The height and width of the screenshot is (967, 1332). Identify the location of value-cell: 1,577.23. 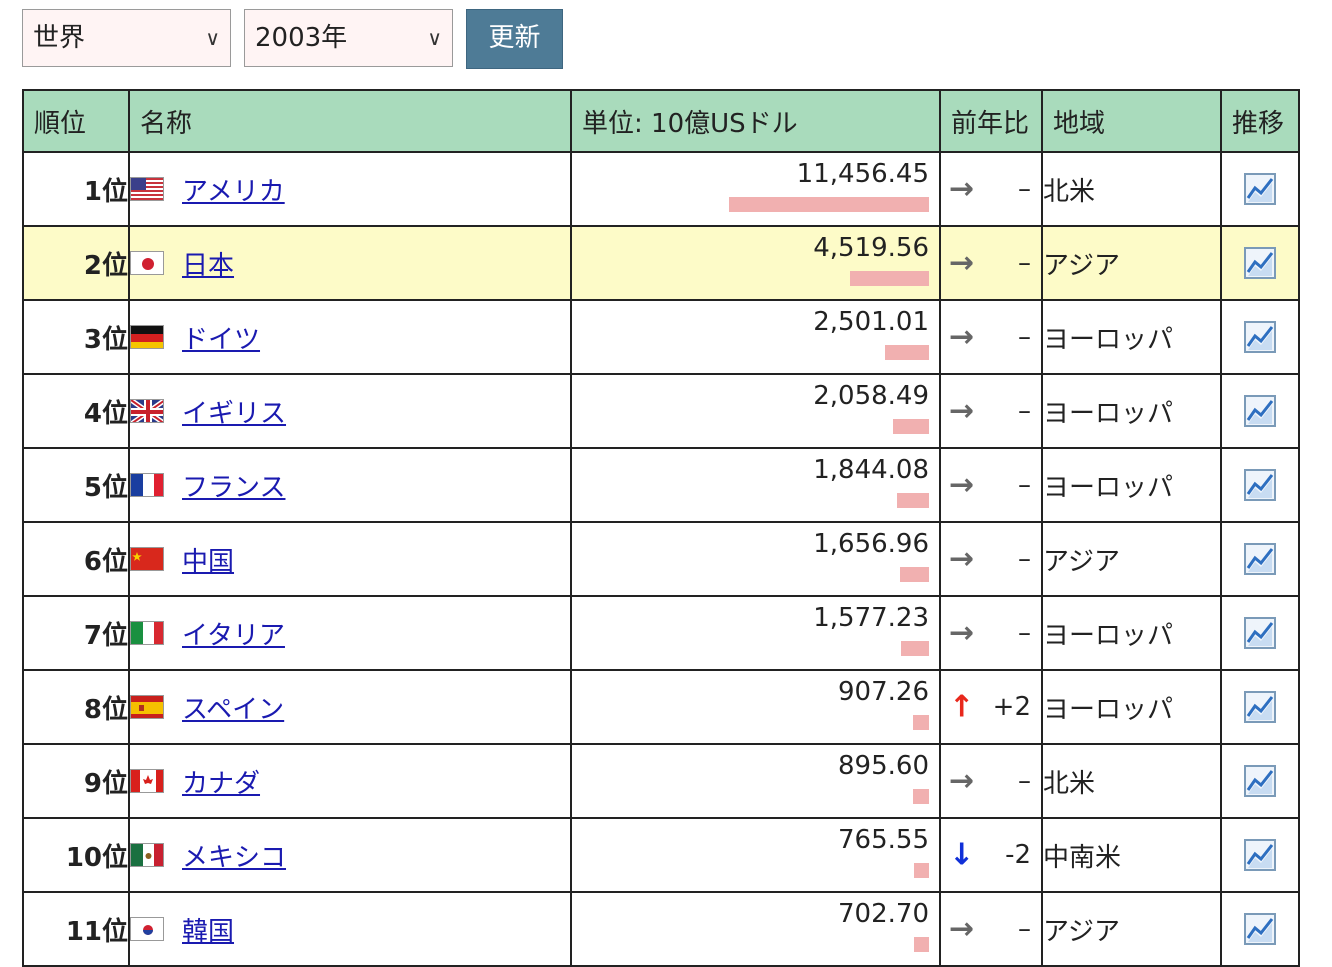
(755, 633).